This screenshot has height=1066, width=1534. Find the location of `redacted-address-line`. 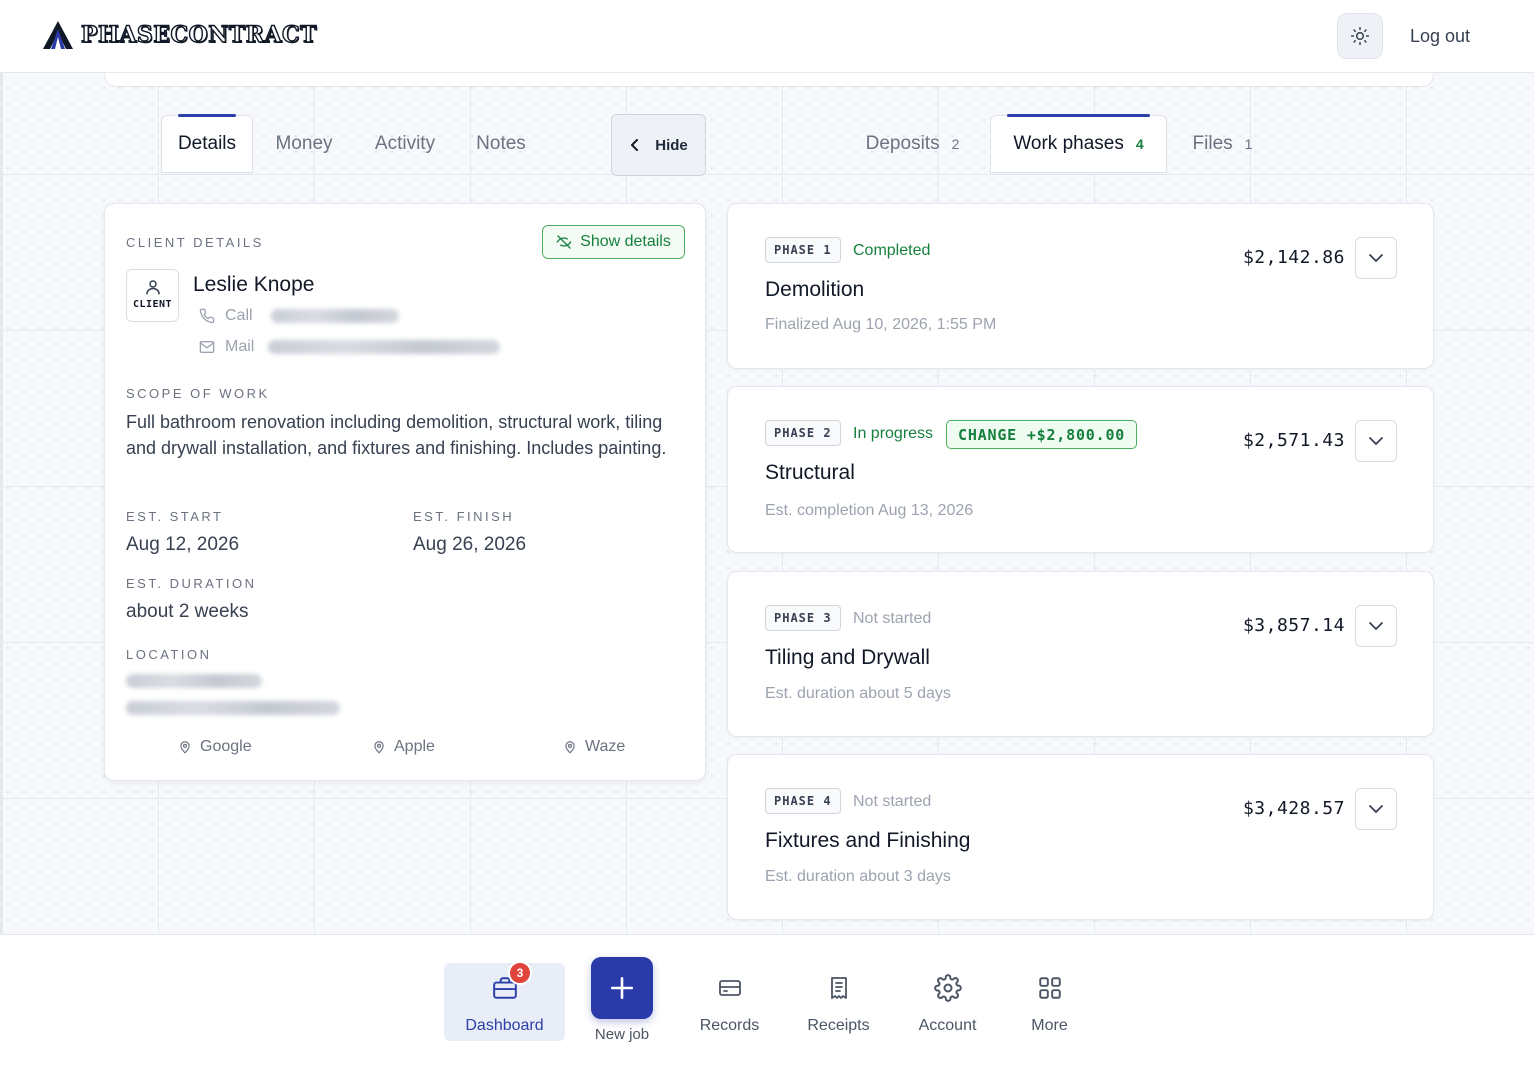

redacted-address-line is located at coordinates (233, 708).